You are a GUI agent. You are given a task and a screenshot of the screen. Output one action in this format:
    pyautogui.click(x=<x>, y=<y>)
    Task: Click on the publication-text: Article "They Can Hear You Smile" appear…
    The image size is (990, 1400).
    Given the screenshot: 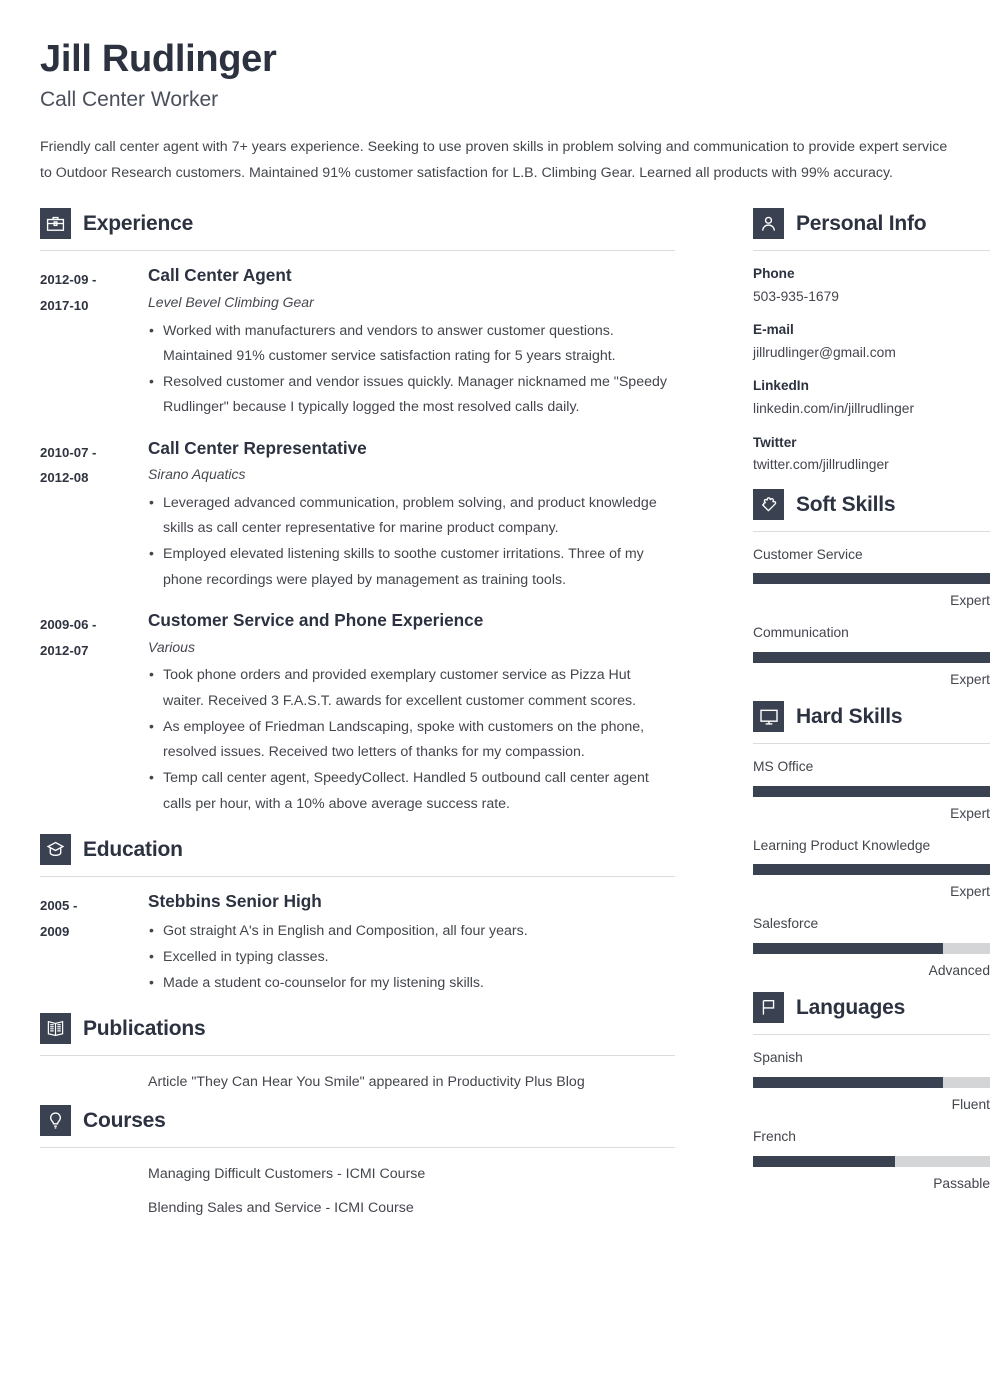 What is the action you would take?
    pyautogui.click(x=366, y=1082)
    